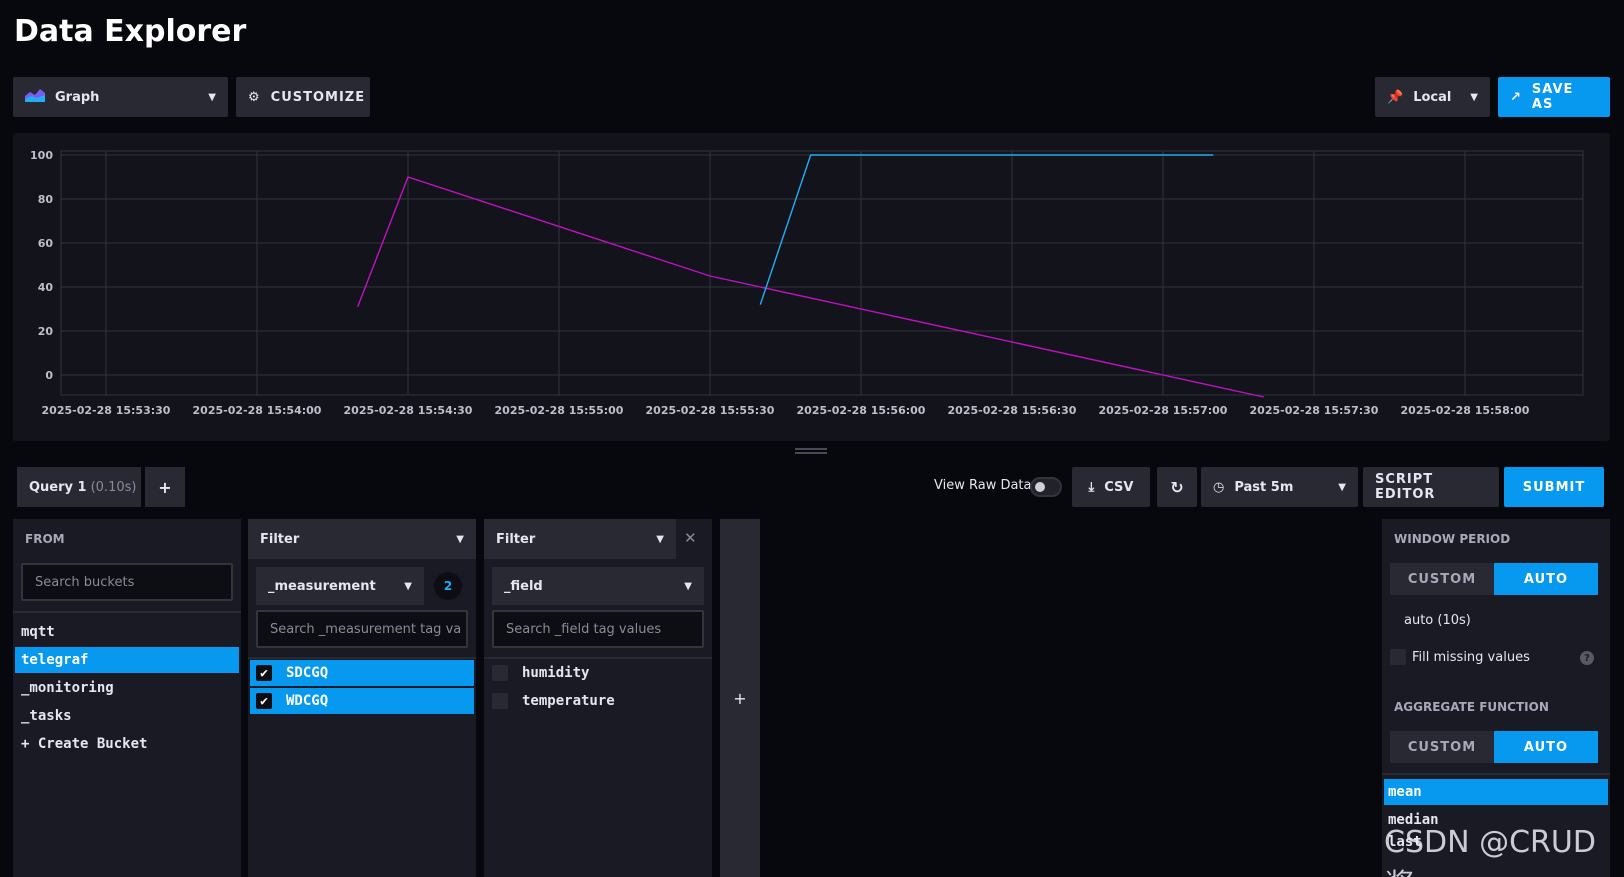  What do you see at coordinates (127, 716) in the screenshot?
I see `bucket-item-tasks: _tasks` at bounding box center [127, 716].